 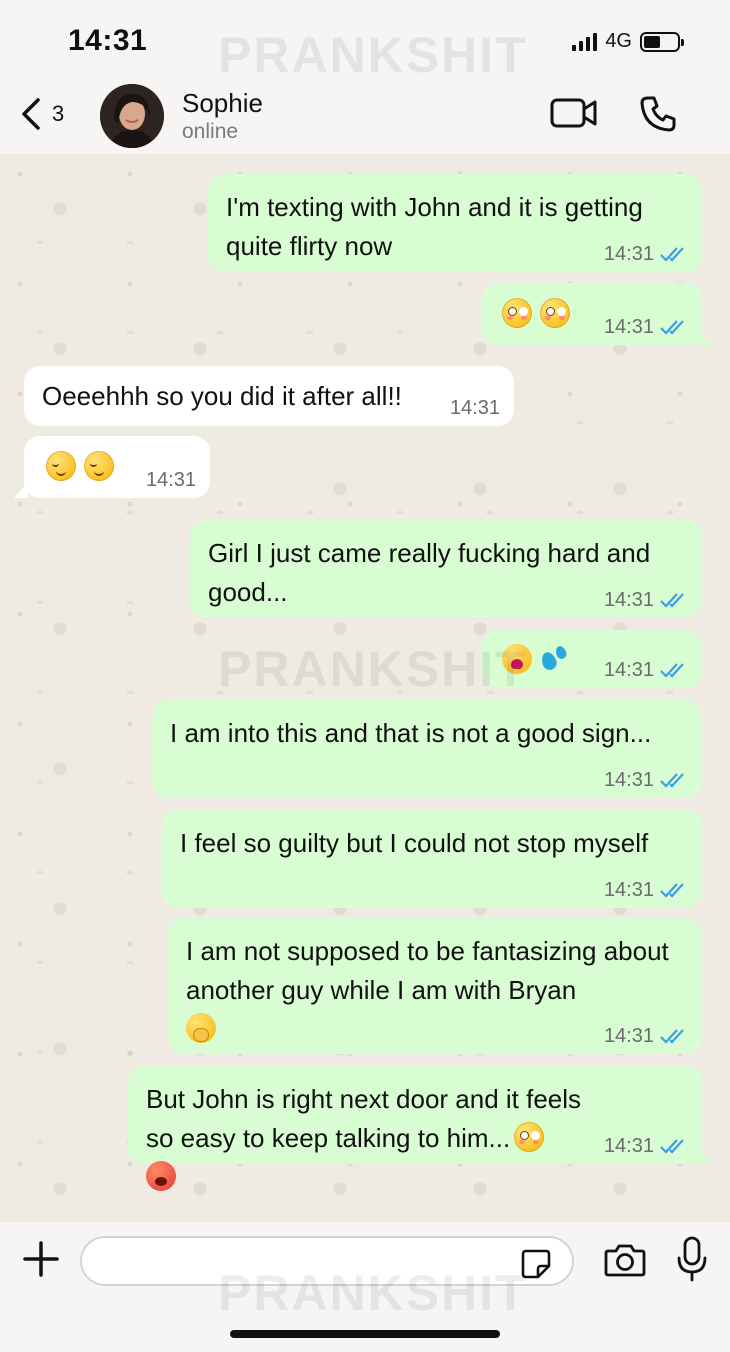 I want to click on avatar-image, so click(x=132, y=116).